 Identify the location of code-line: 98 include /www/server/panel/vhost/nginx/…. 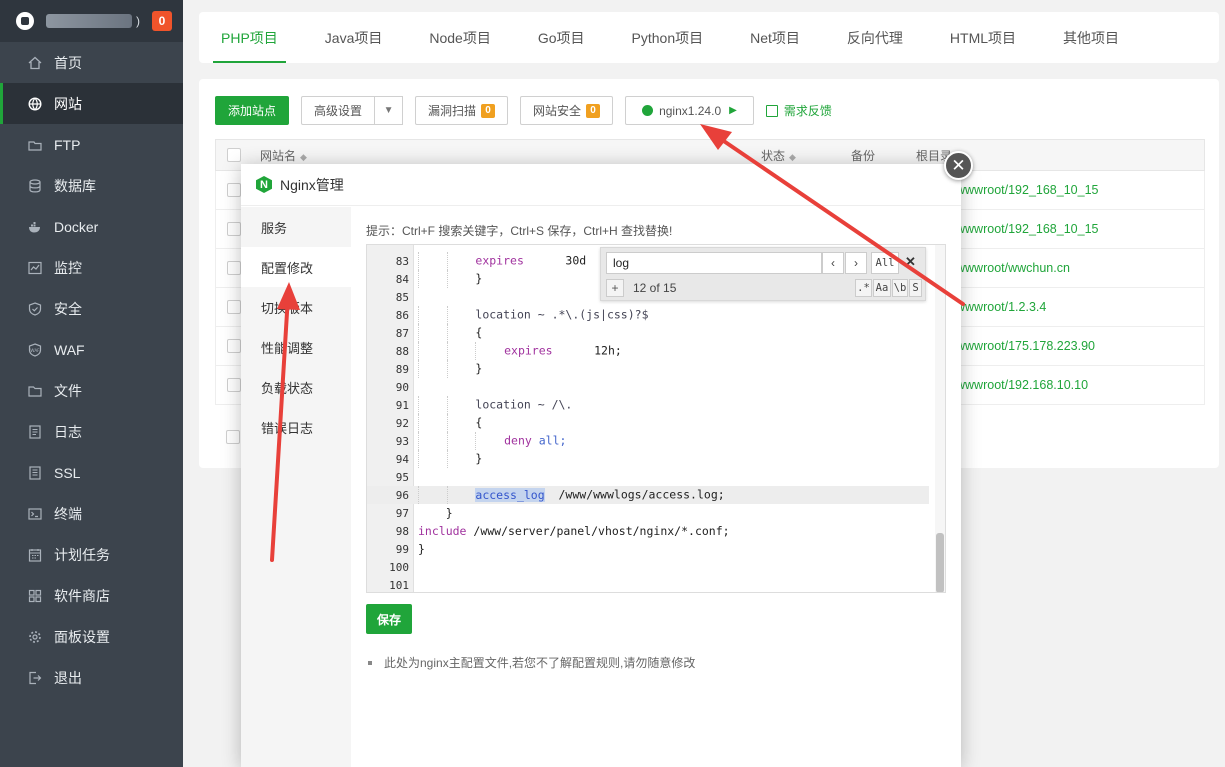
(648, 531).